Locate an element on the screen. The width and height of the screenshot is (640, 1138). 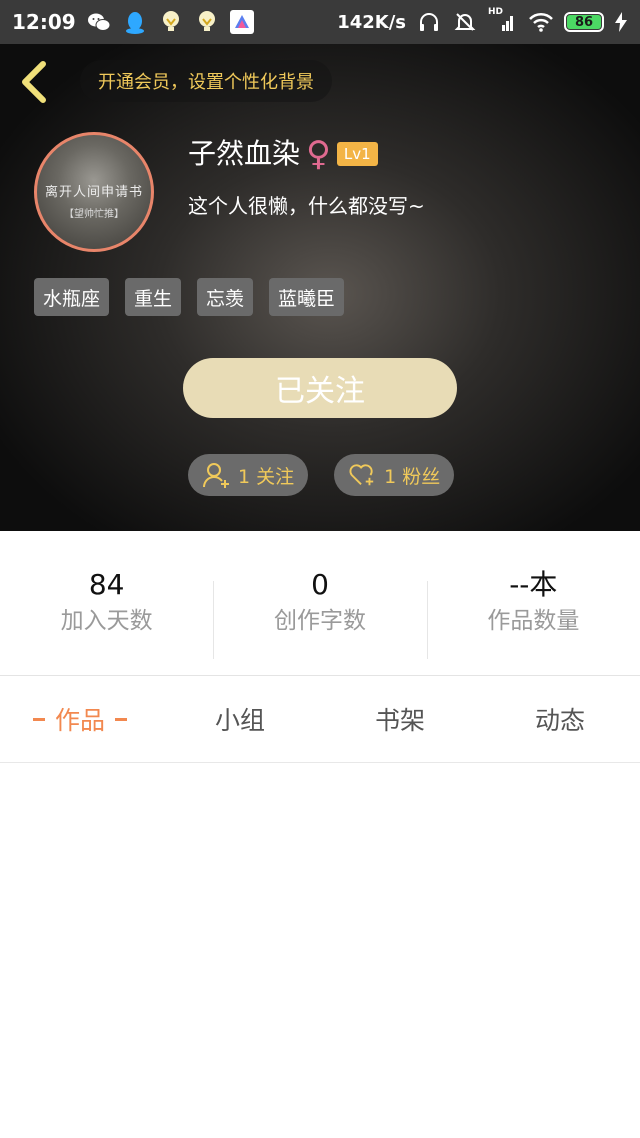
tab-bar: 作品 小组 书架 动态 is located at coordinates (320, 719).